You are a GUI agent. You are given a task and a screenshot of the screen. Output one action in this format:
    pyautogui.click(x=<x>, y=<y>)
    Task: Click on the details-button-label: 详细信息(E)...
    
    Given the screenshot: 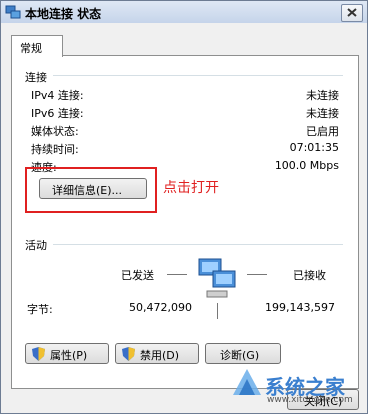 What is the action you would take?
    pyautogui.click(x=87, y=190)
    